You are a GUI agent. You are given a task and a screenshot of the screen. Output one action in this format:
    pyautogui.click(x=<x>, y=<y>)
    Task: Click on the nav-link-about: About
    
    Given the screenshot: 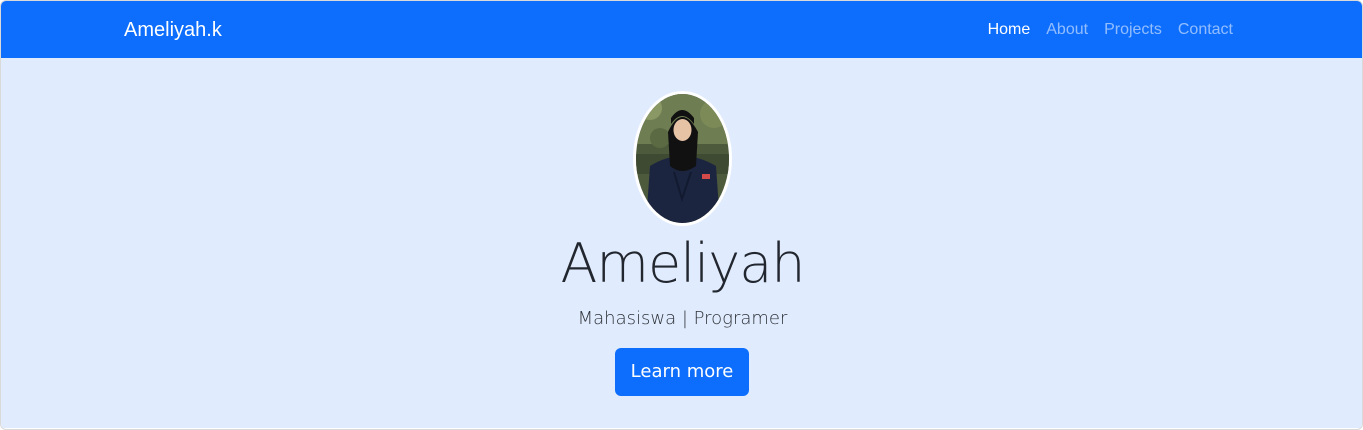 What is the action you would take?
    pyautogui.click(x=1067, y=30)
    